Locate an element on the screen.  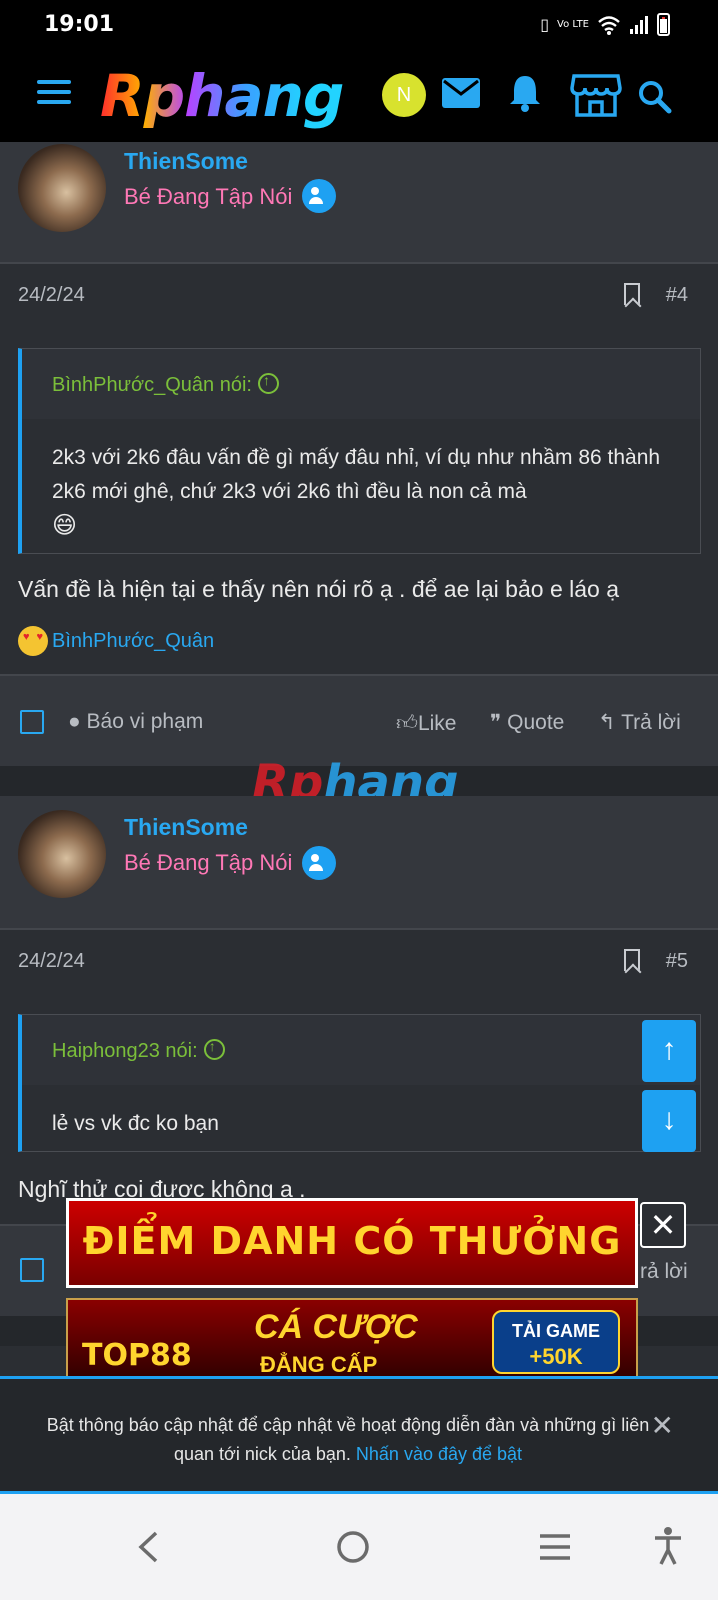
system-navigation-bar is located at coordinates (359, 1547).